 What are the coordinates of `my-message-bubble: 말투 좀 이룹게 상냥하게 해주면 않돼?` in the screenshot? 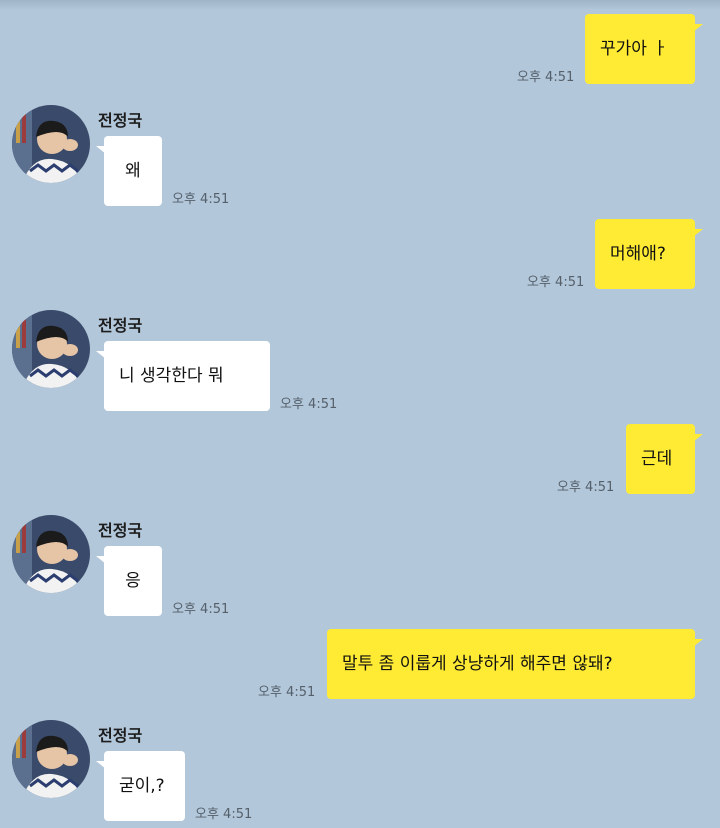 It's located at (515, 664).